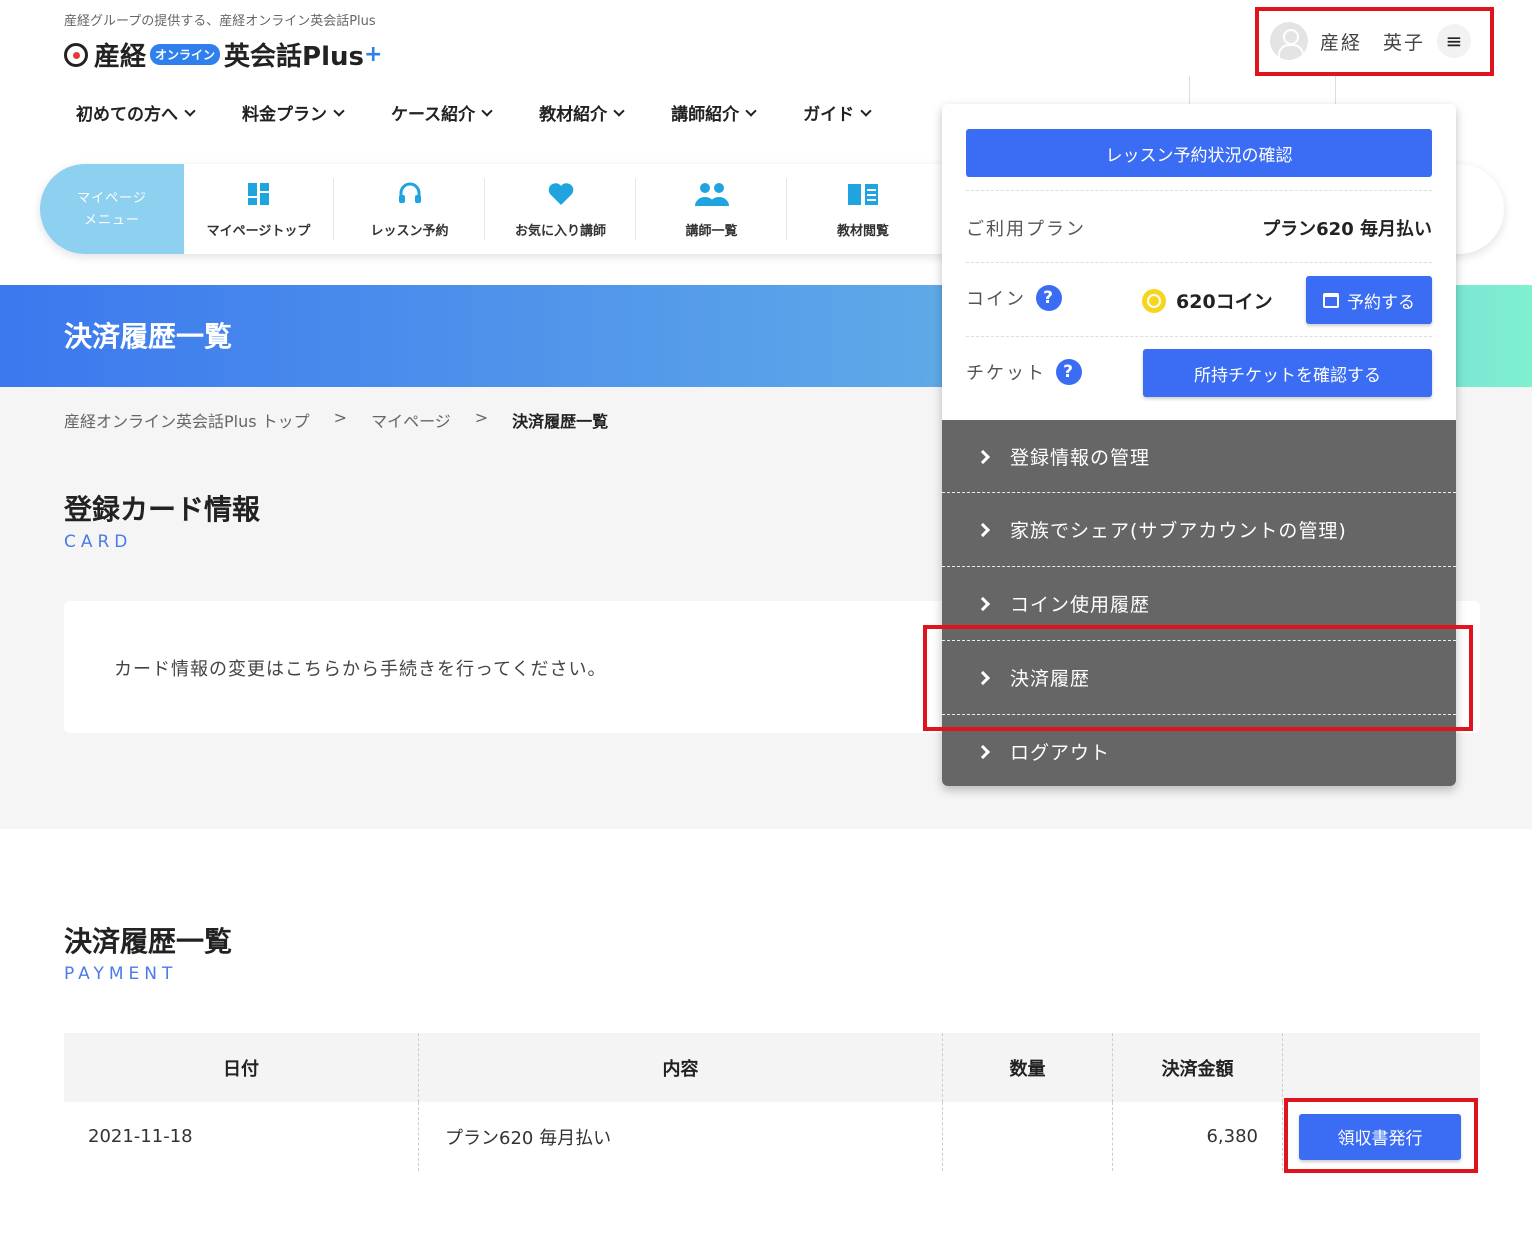  Describe the element at coordinates (258, 194) in the screenshot. I see `dashboard-icon` at that location.